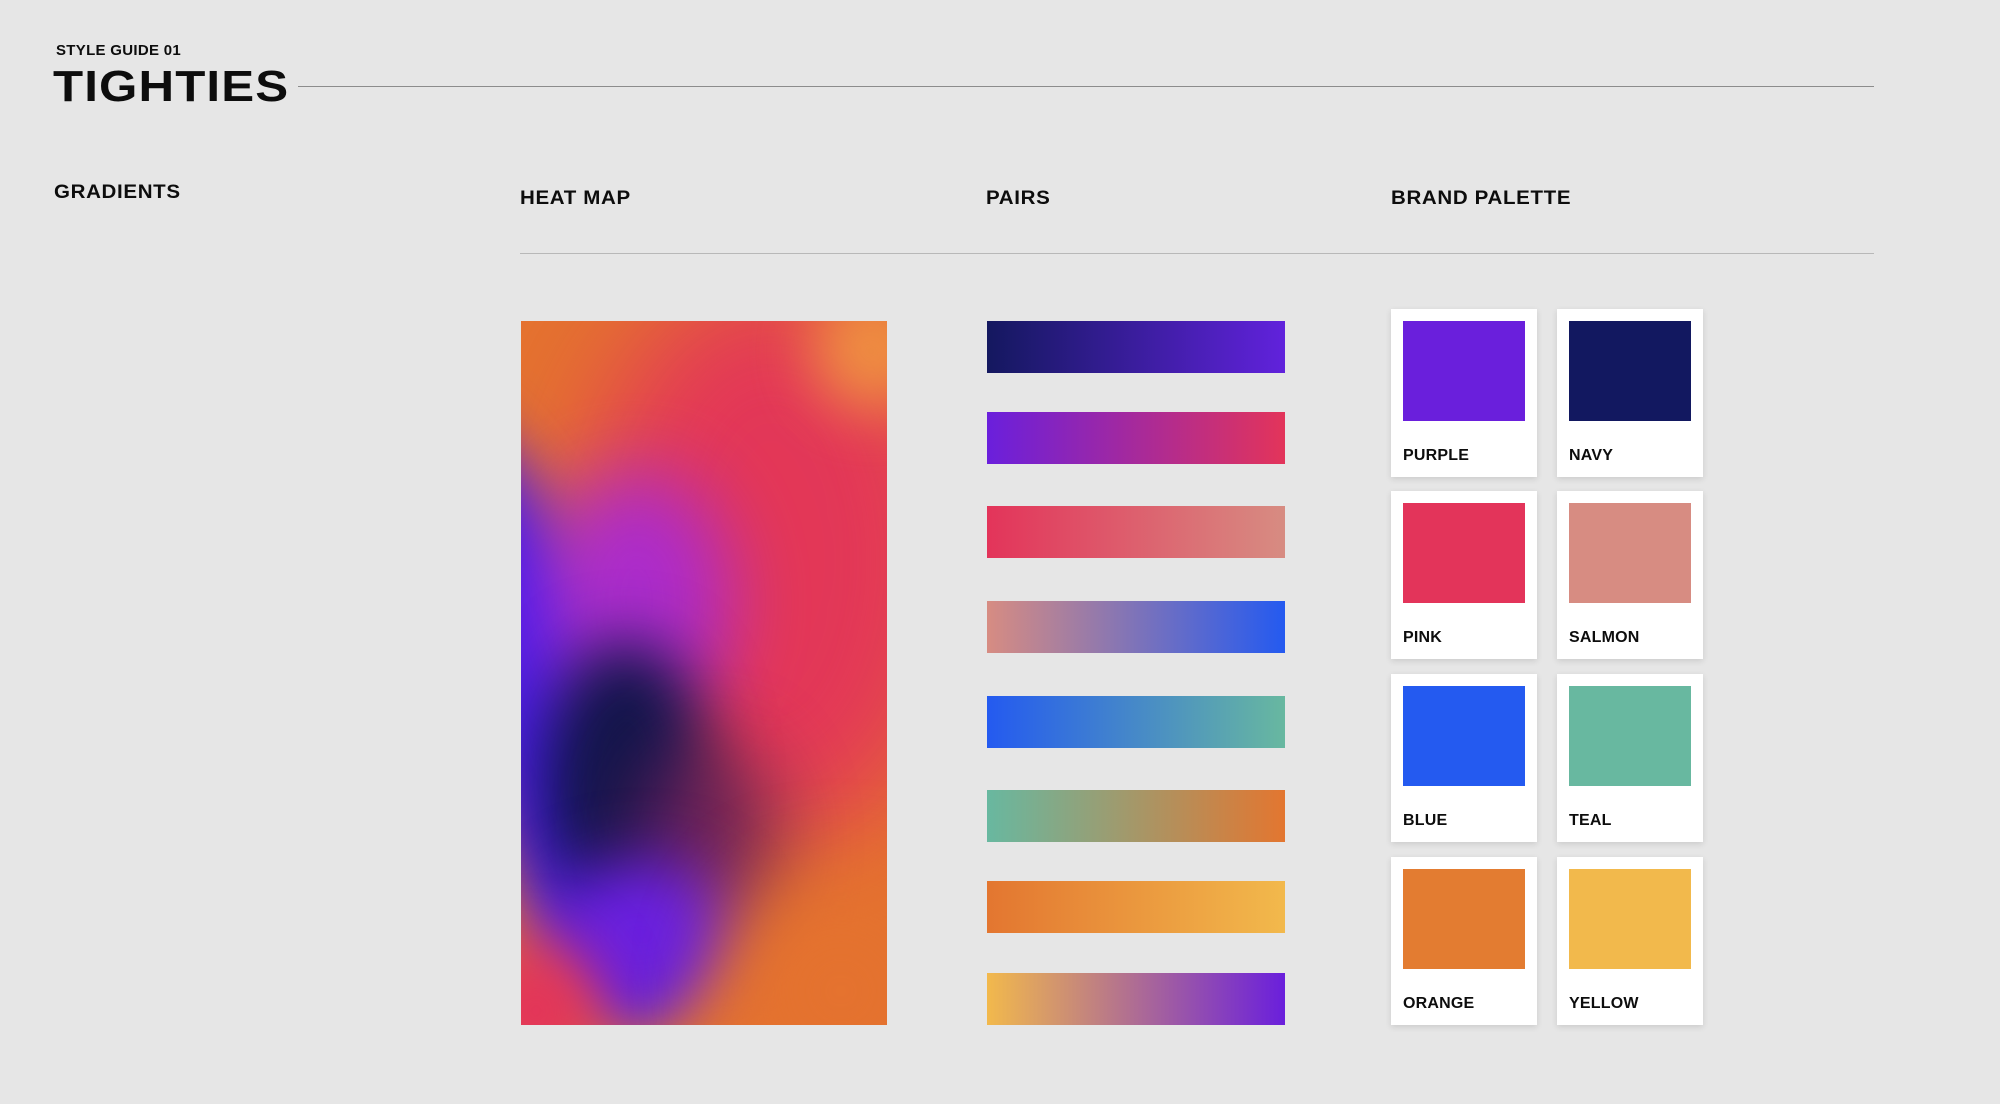 This screenshot has height=1104, width=2000. I want to click on pairs-heading: PAIRS, so click(1018, 198).